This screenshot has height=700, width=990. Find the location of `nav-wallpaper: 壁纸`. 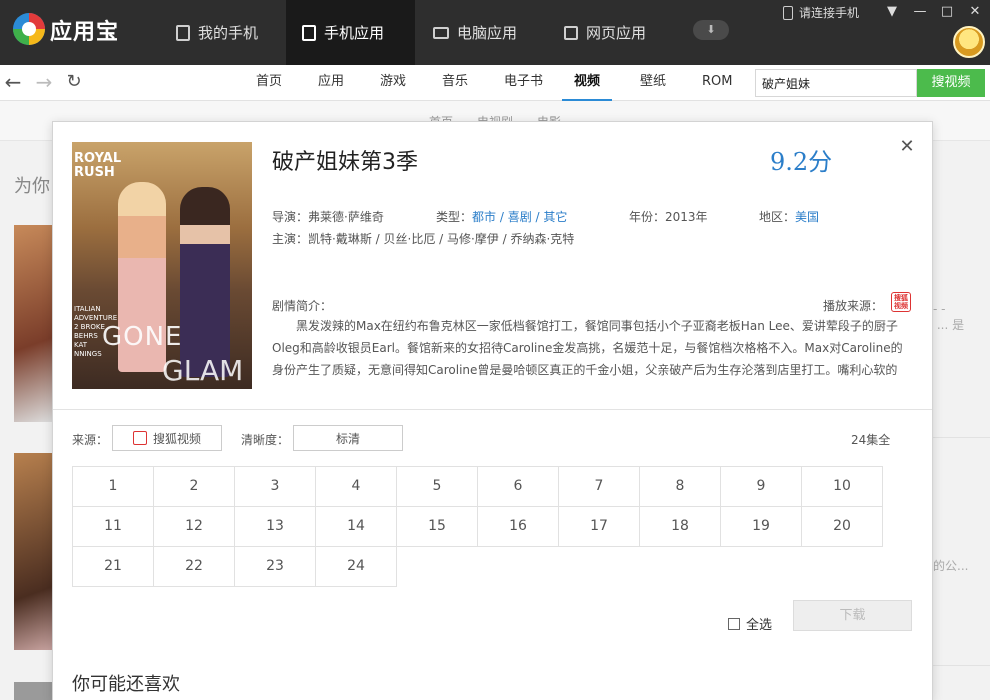

nav-wallpaper: 壁纸 is located at coordinates (653, 83).